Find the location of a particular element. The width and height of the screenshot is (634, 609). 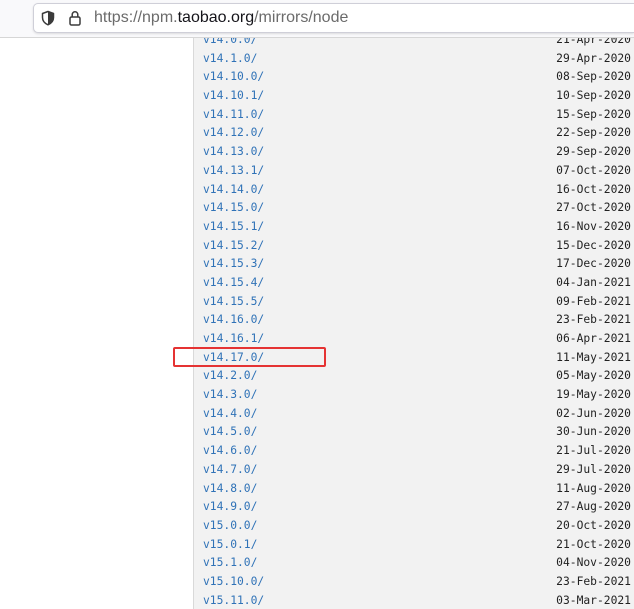

modified-date: 04-Jan-2021 is located at coordinates (593, 282).